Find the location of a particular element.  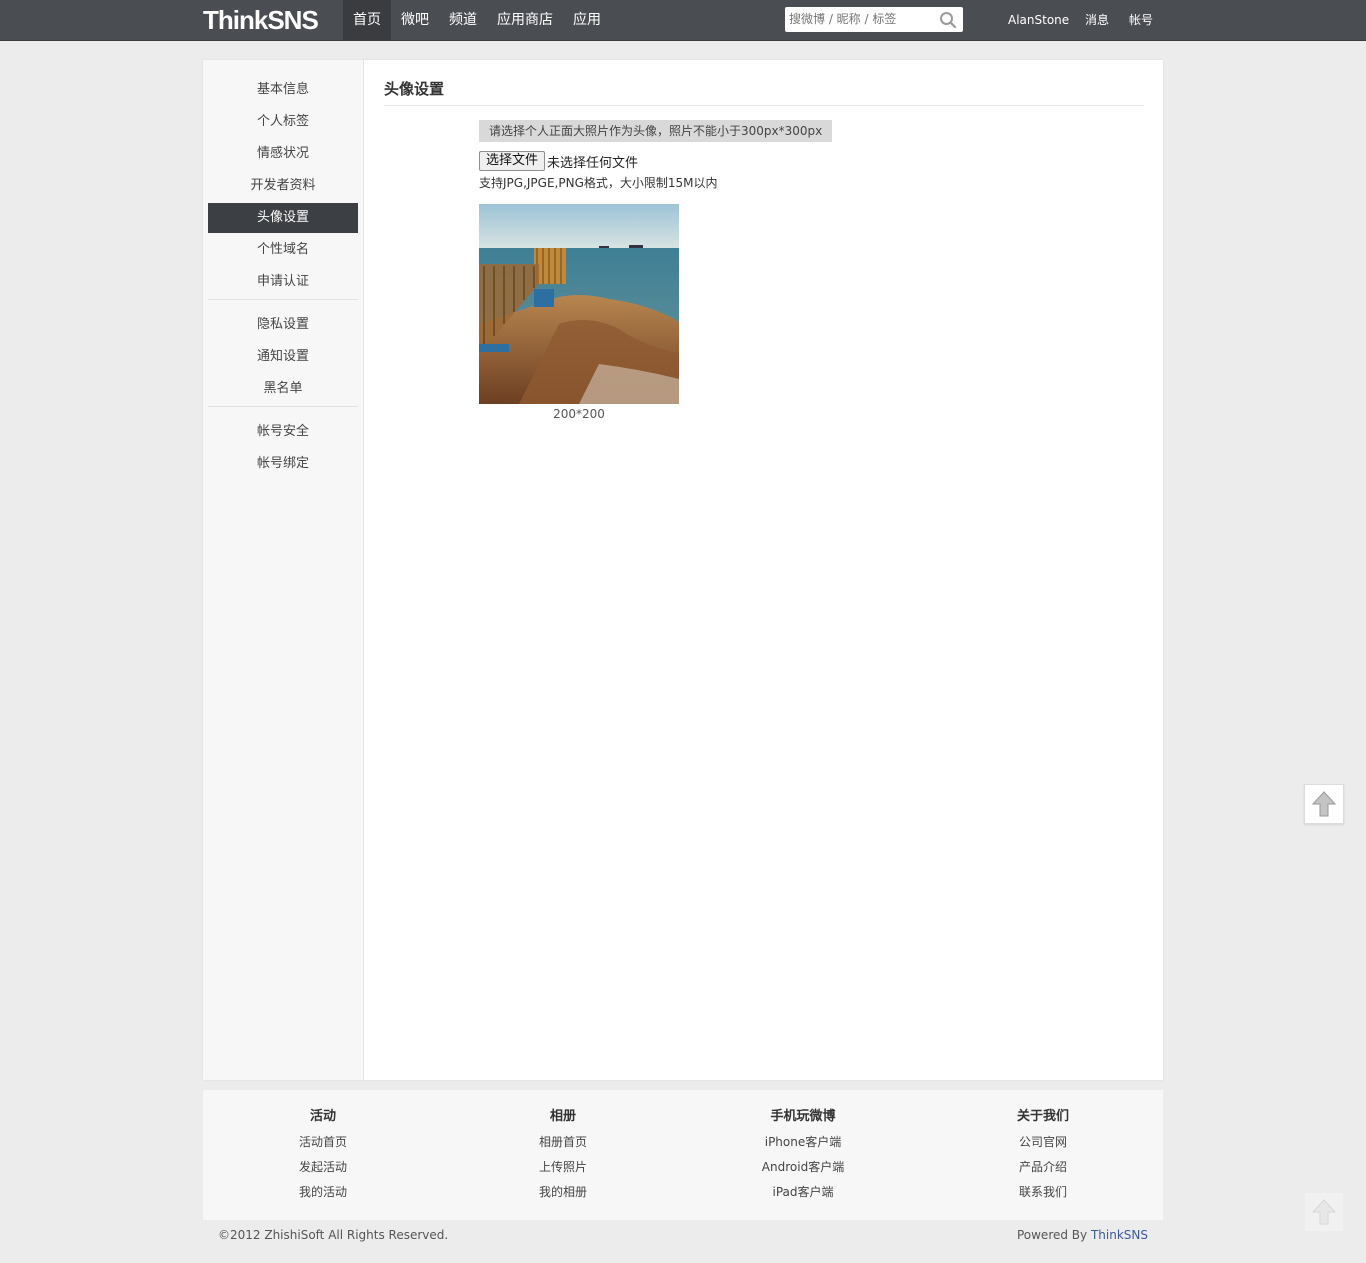

footer-link: 我的相册 is located at coordinates (563, 1195).